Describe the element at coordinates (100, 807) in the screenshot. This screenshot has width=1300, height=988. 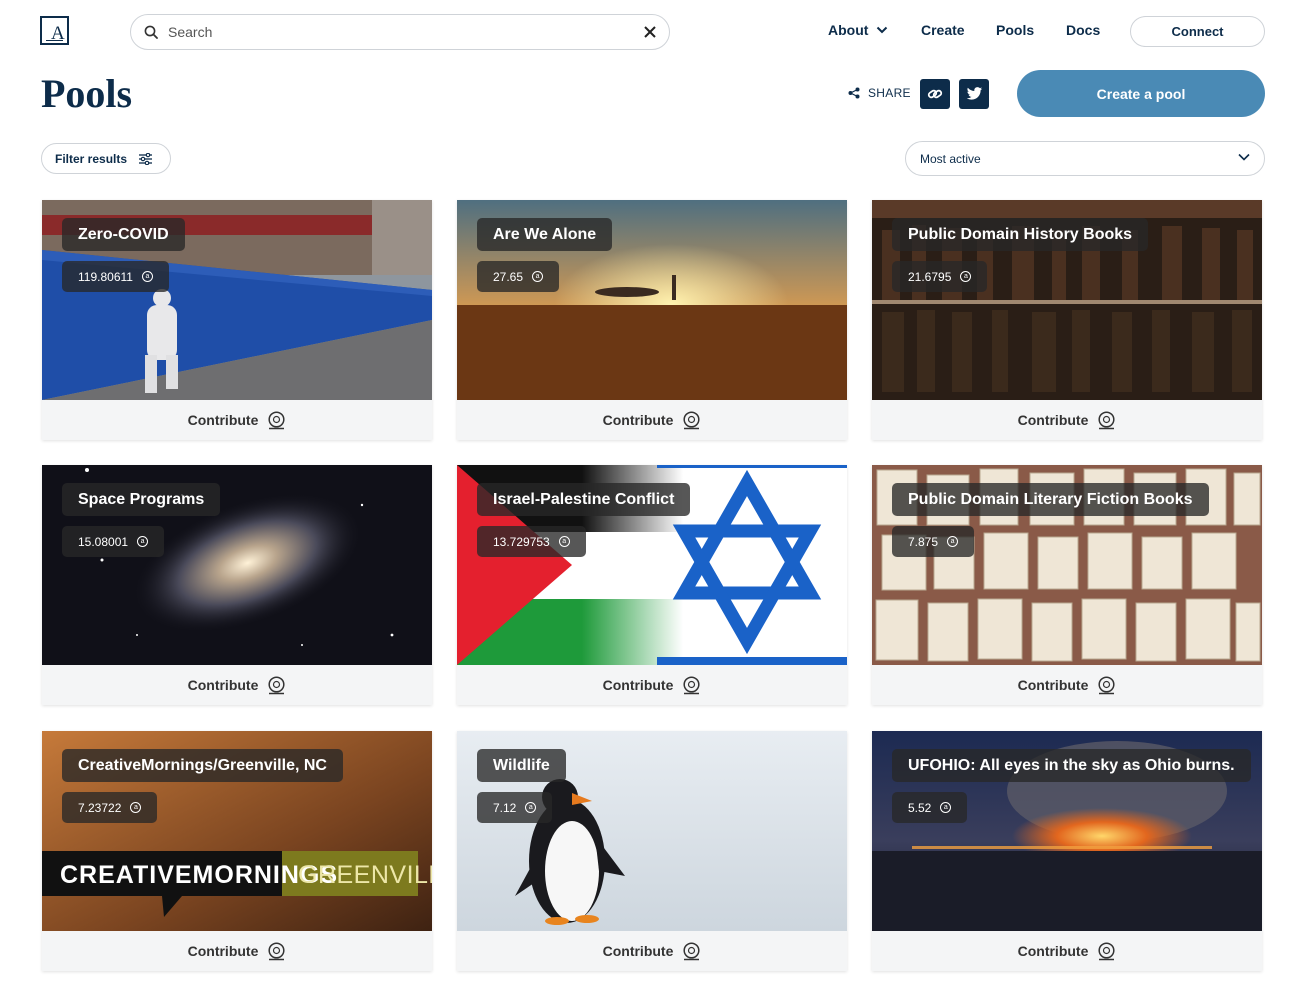
I see `pool-value-amount: 7.23722` at that location.